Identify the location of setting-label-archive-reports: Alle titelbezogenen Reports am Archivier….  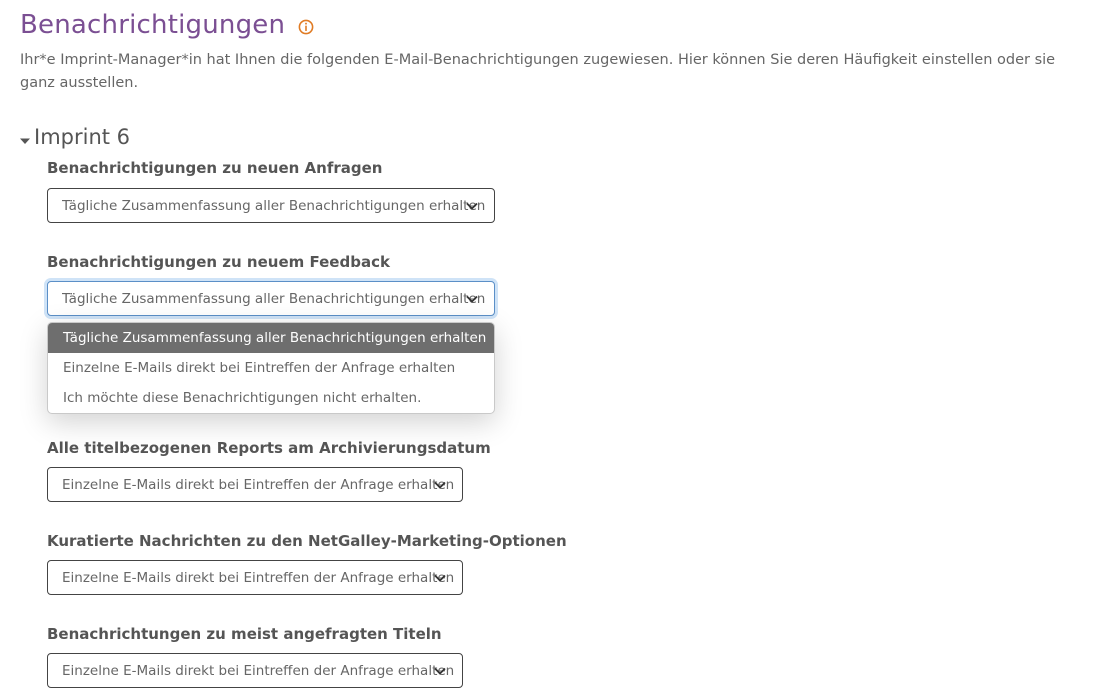
(269, 448).